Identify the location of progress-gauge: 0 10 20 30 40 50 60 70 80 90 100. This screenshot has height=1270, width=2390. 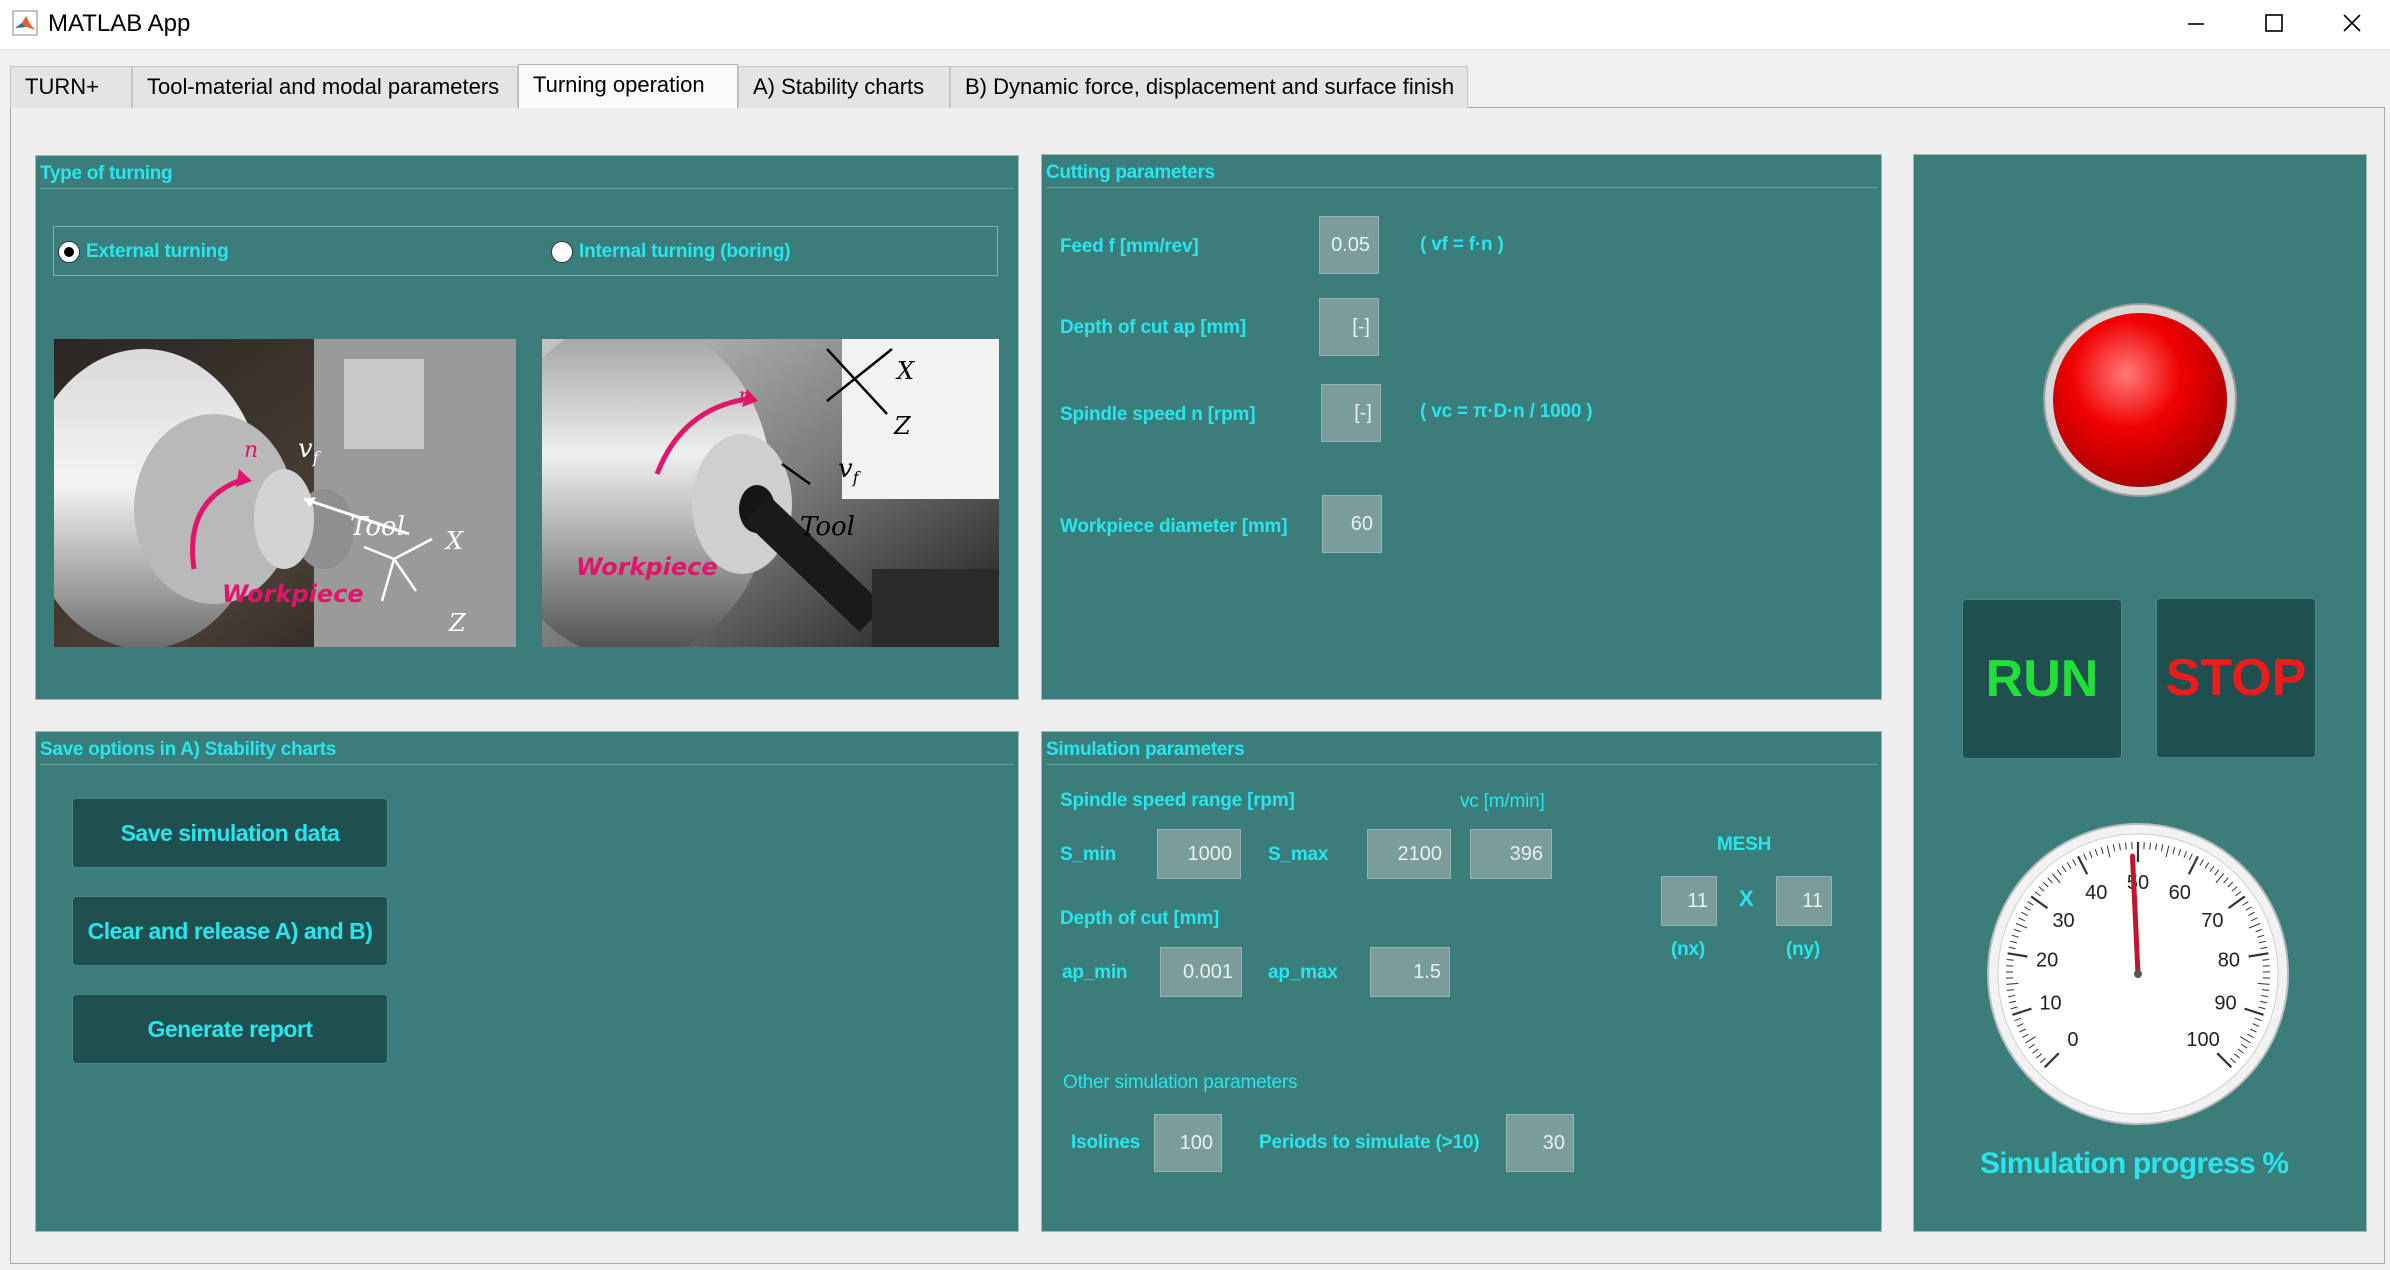
(2138, 974).